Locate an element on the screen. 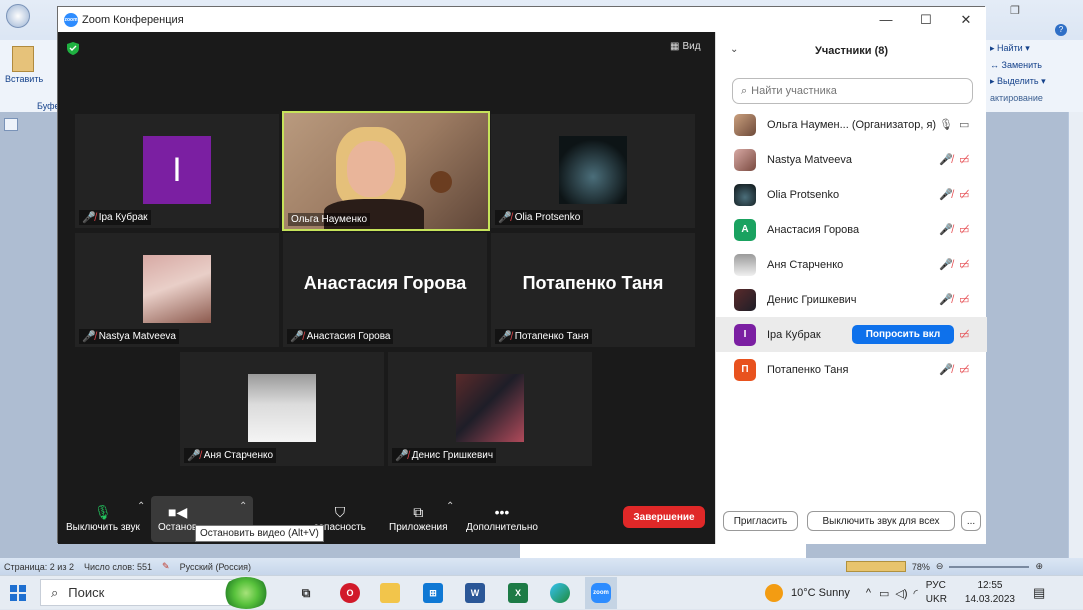 Image resolution: width=1083 pixels, height=610 pixels. word-icon: W is located at coordinates (475, 593).